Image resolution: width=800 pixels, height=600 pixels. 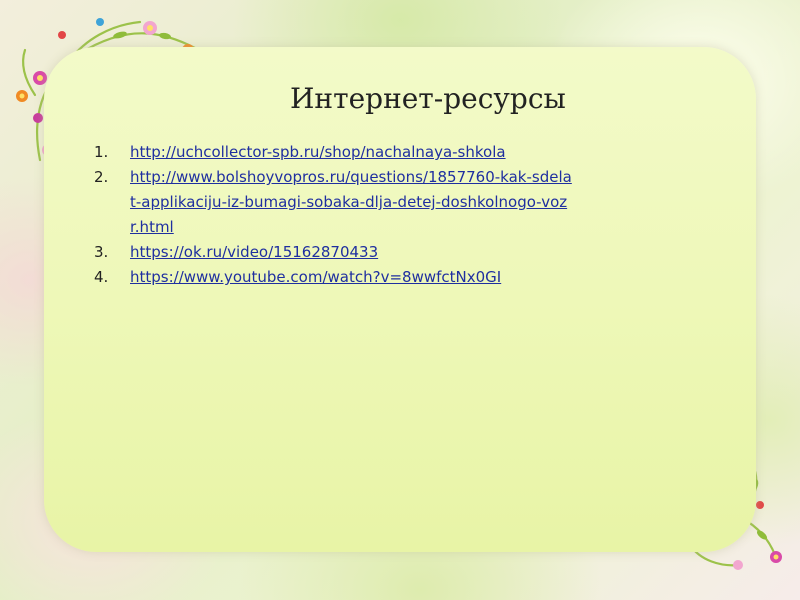 What do you see at coordinates (254, 252) in the screenshot?
I see `resource-link-3: https://ok.ru/video/15162870433` at bounding box center [254, 252].